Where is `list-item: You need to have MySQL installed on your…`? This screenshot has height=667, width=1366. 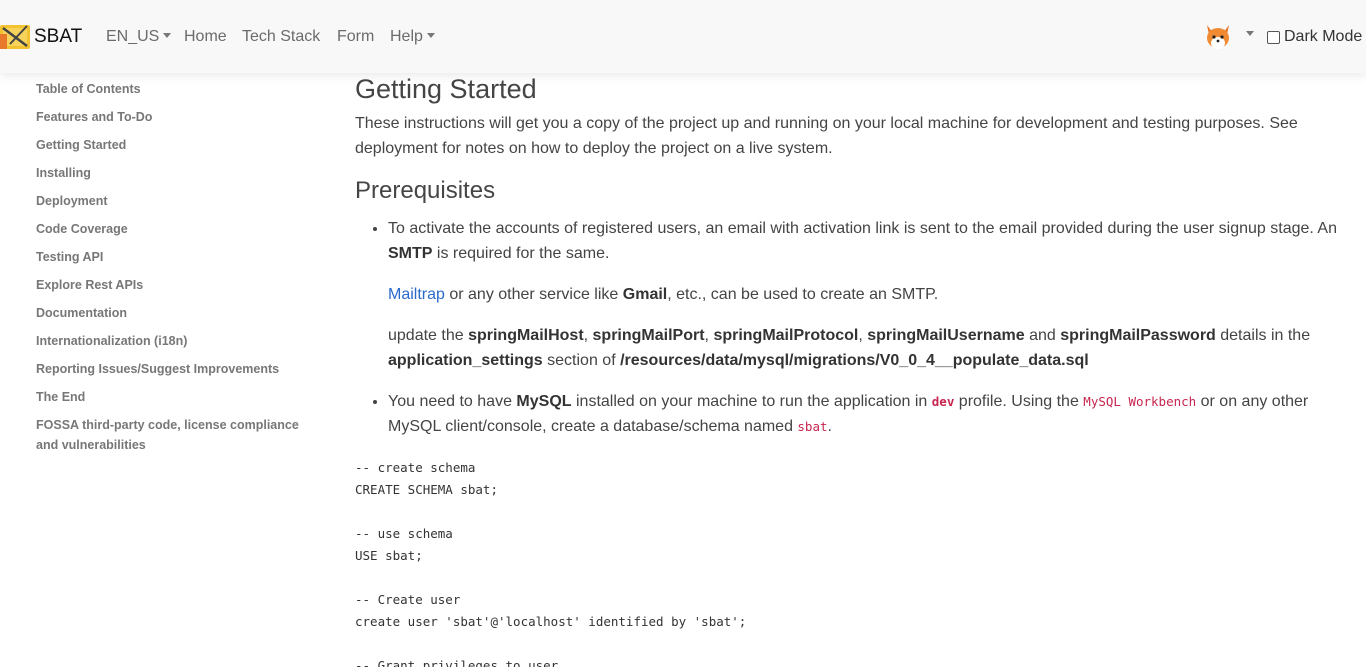 list-item: You need to have MySQL installed on your… is located at coordinates (866, 414).